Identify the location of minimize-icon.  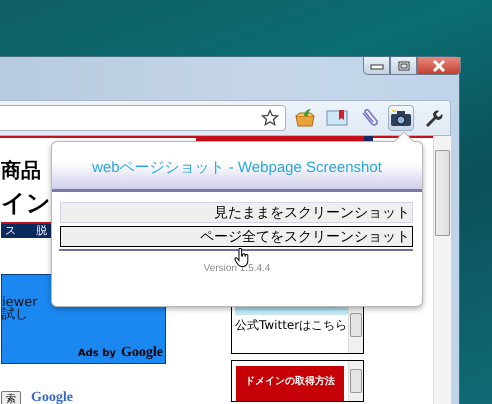
(377, 66).